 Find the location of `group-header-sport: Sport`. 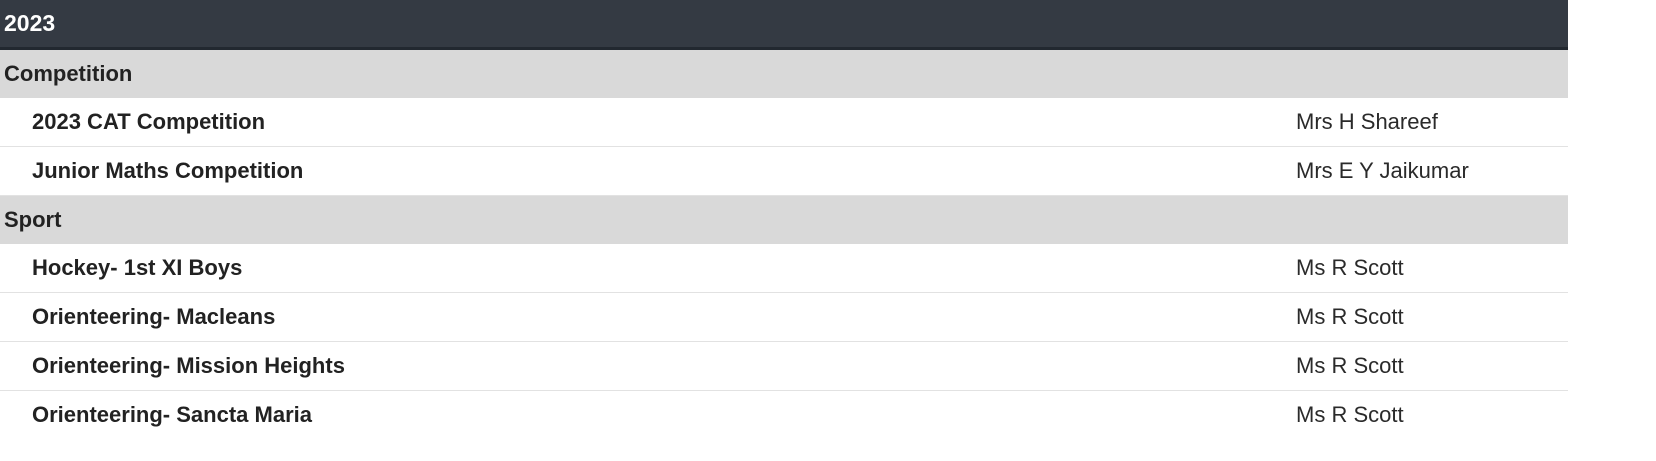

group-header-sport: Sport is located at coordinates (784, 220).